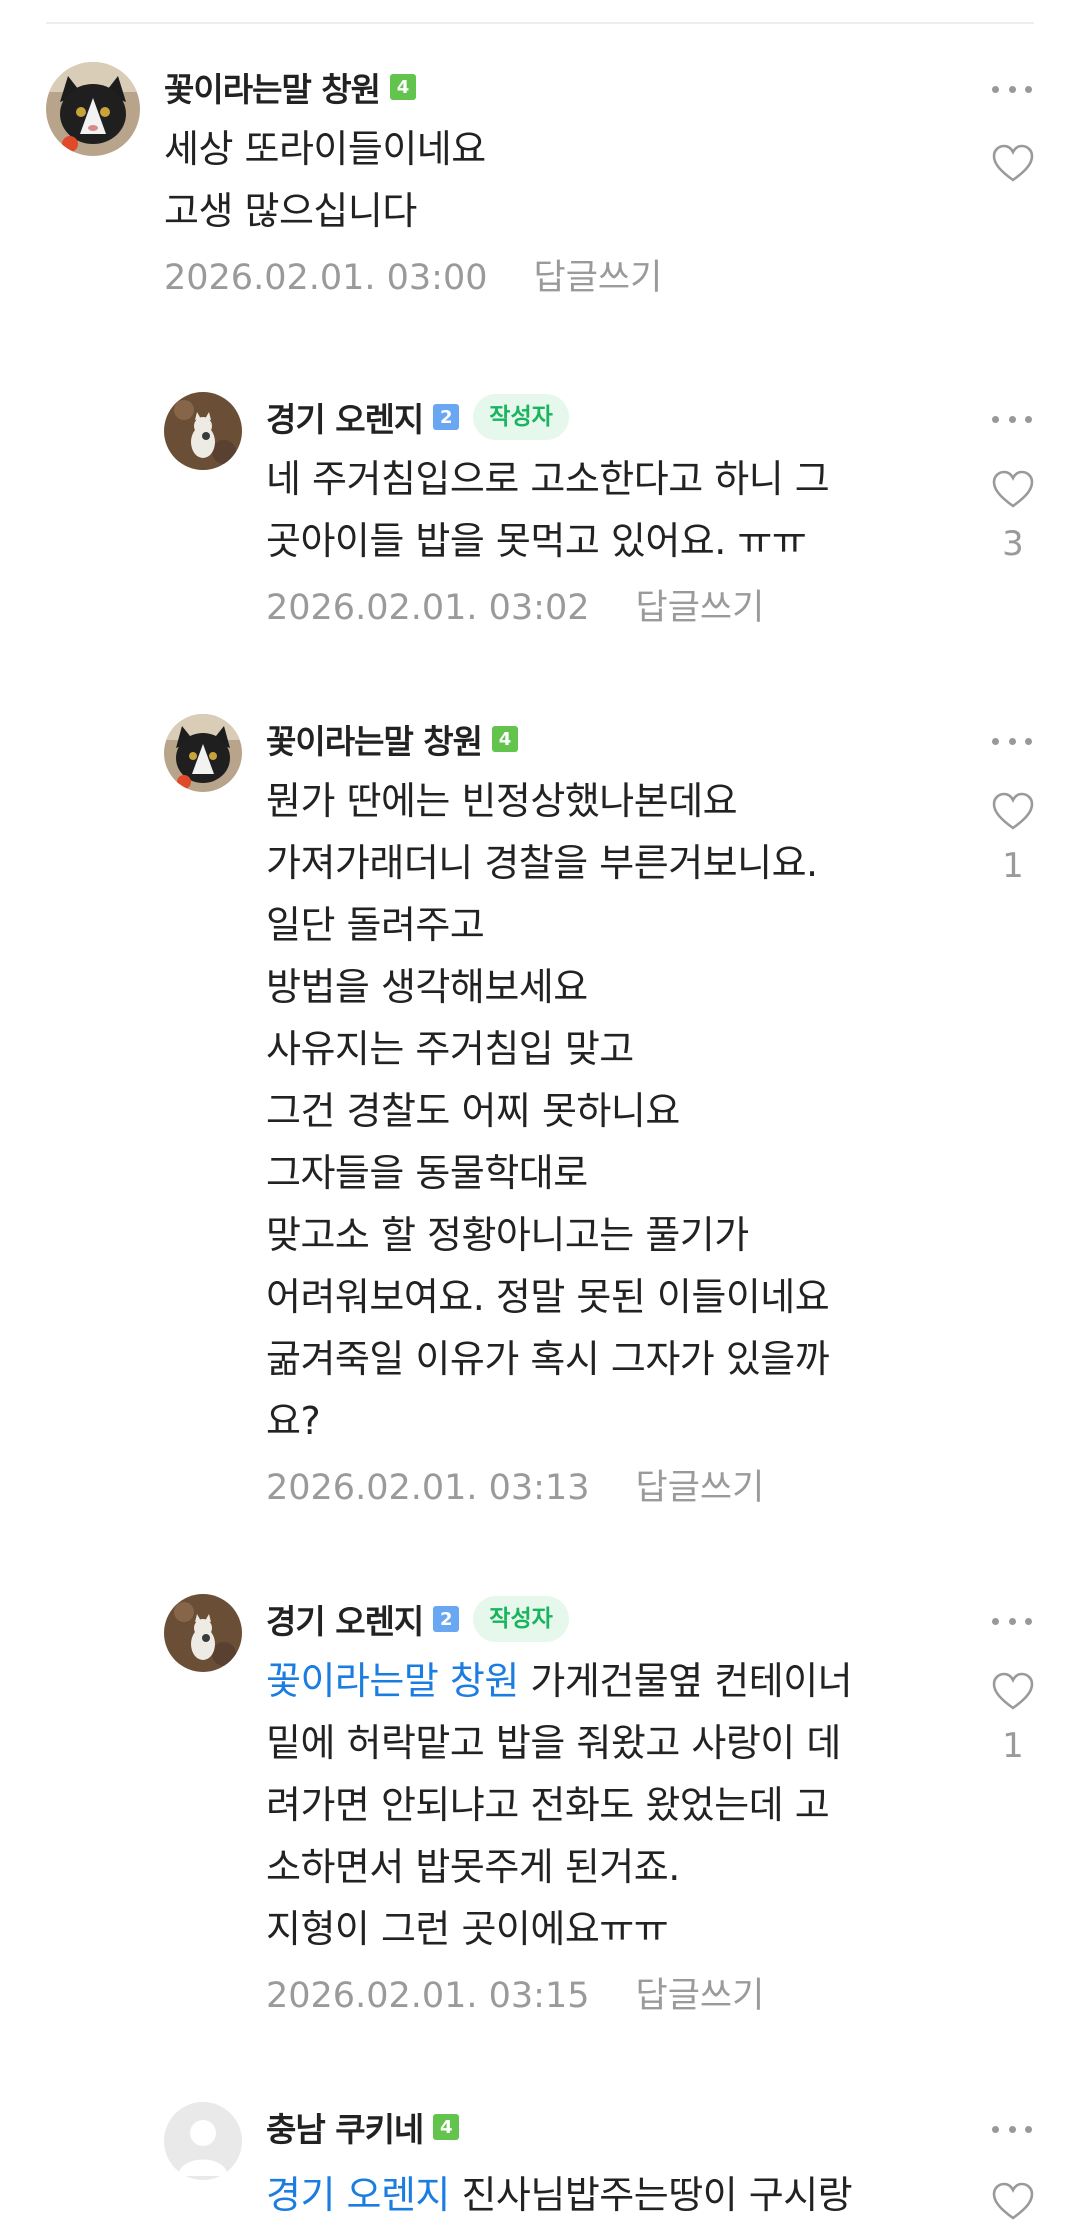 The width and height of the screenshot is (1080, 2226). I want to click on like-count: 3, so click(1013, 544).